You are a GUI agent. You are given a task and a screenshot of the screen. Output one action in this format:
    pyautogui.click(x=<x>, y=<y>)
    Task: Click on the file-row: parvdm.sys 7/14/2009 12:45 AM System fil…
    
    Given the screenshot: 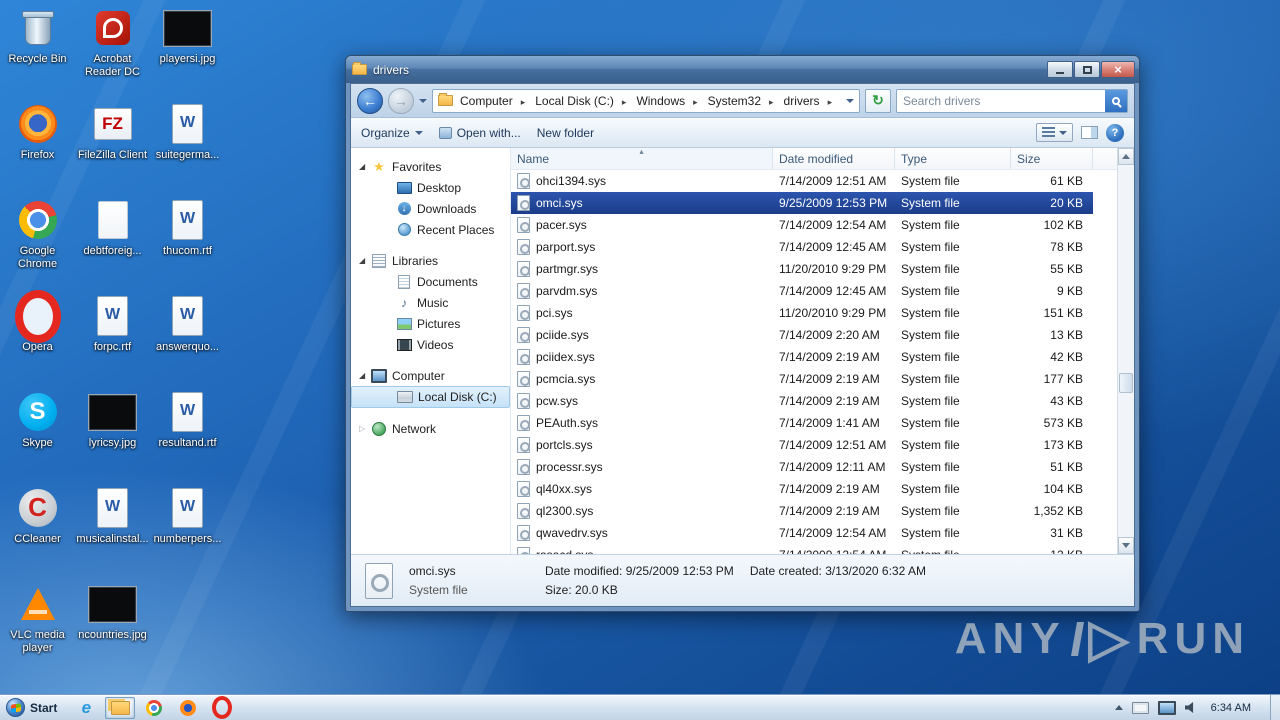 What is the action you would take?
    pyautogui.click(x=802, y=291)
    